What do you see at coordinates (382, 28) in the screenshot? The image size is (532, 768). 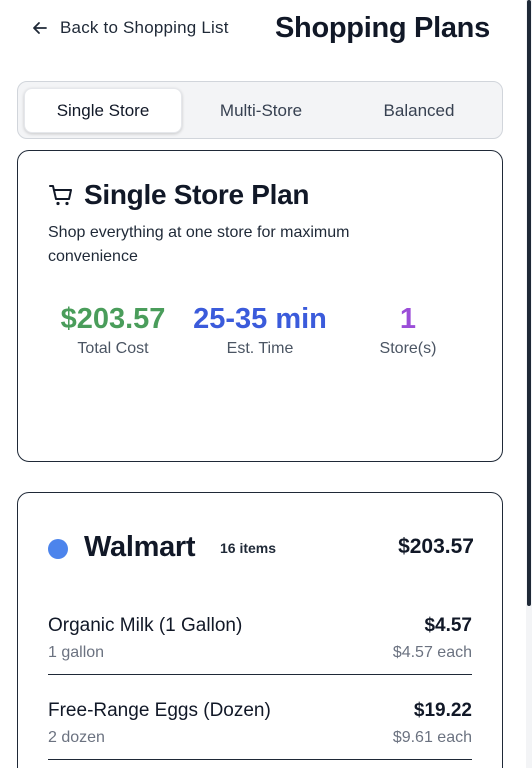 I see `page-title: Shopping Plans` at bounding box center [382, 28].